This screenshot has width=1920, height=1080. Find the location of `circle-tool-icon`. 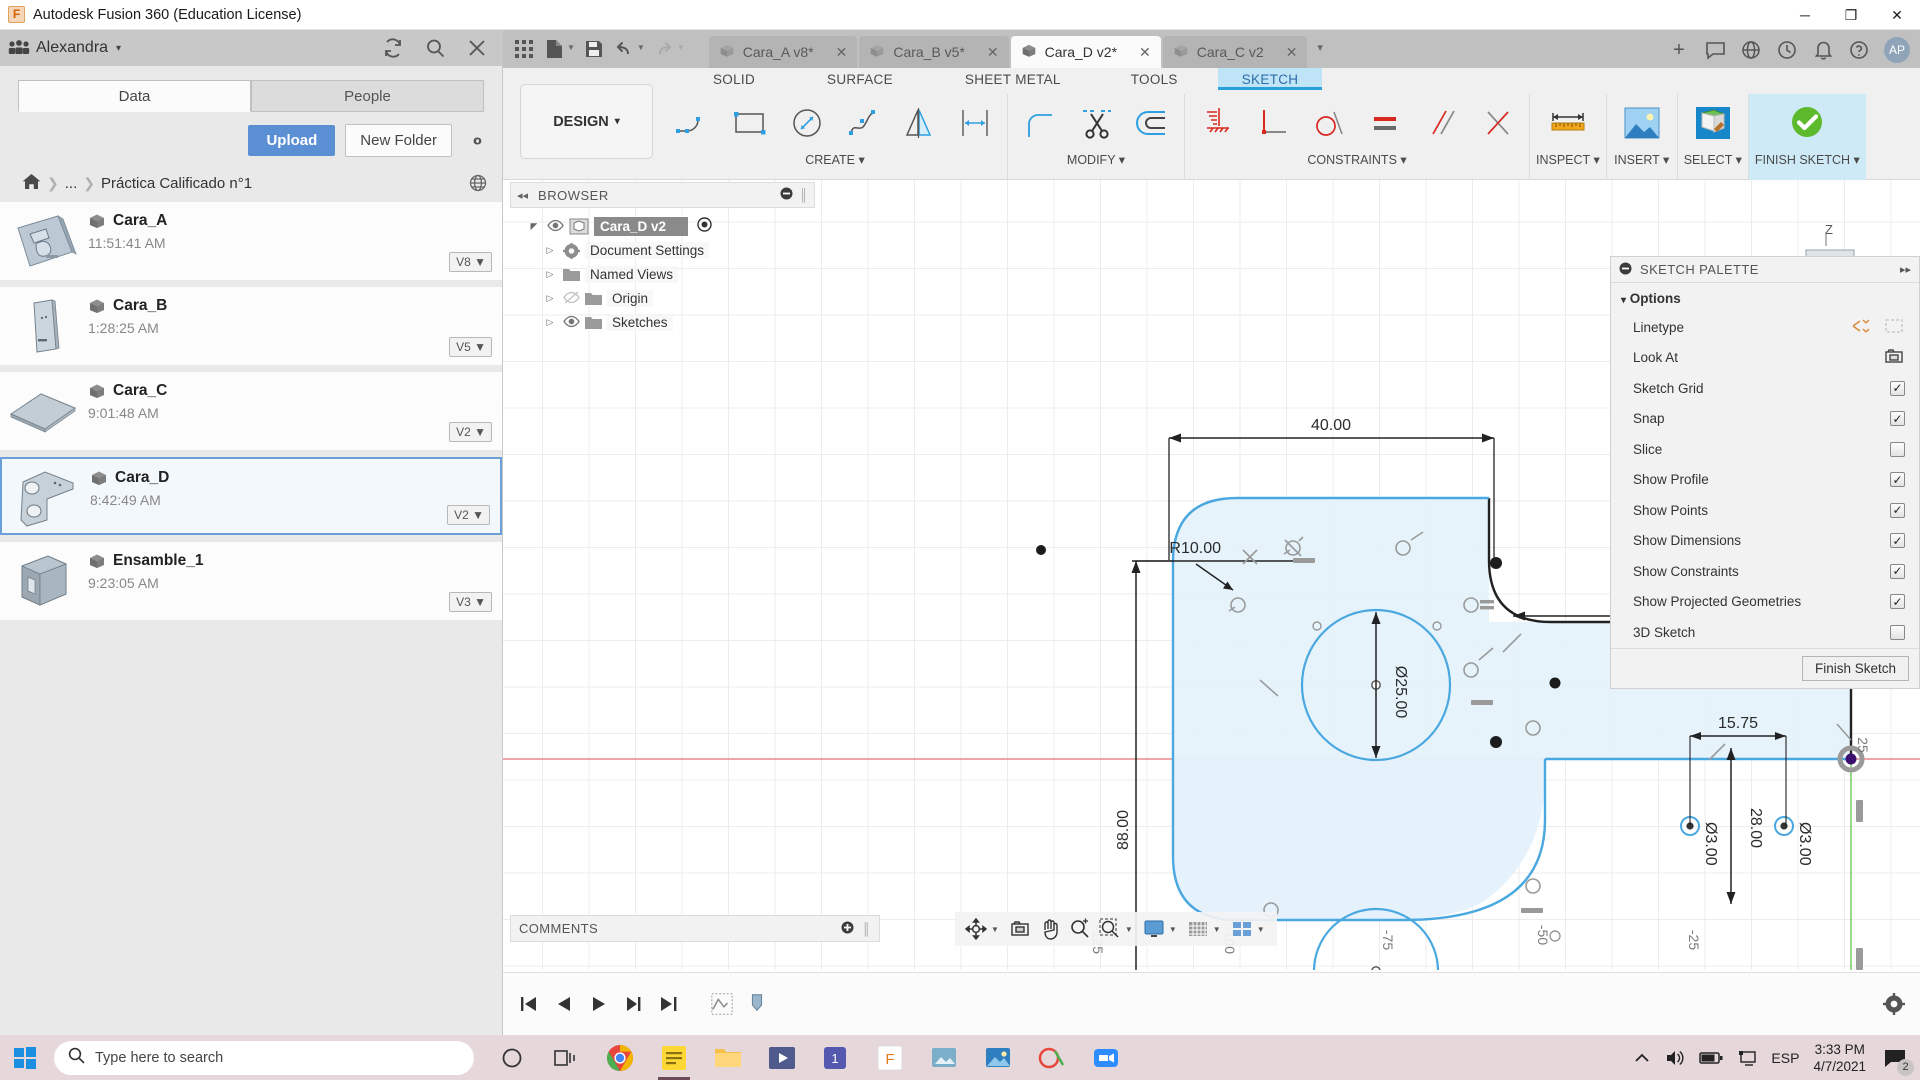

circle-tool-icon is located at coordinates (807, 123).